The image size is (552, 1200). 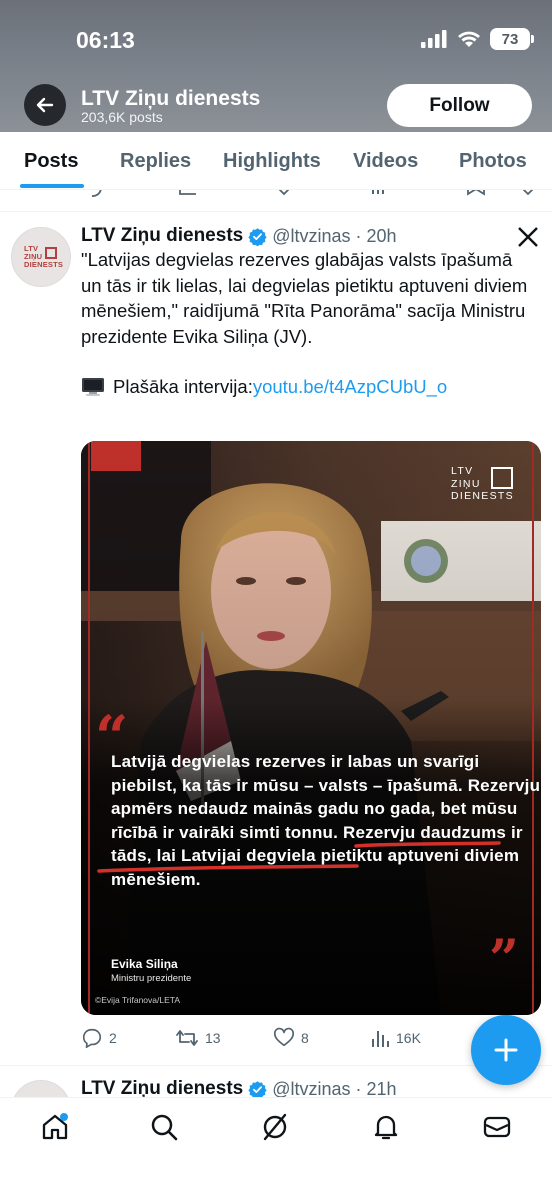 I want to click on tab-videos: Videos, so click(x=385, y=161).